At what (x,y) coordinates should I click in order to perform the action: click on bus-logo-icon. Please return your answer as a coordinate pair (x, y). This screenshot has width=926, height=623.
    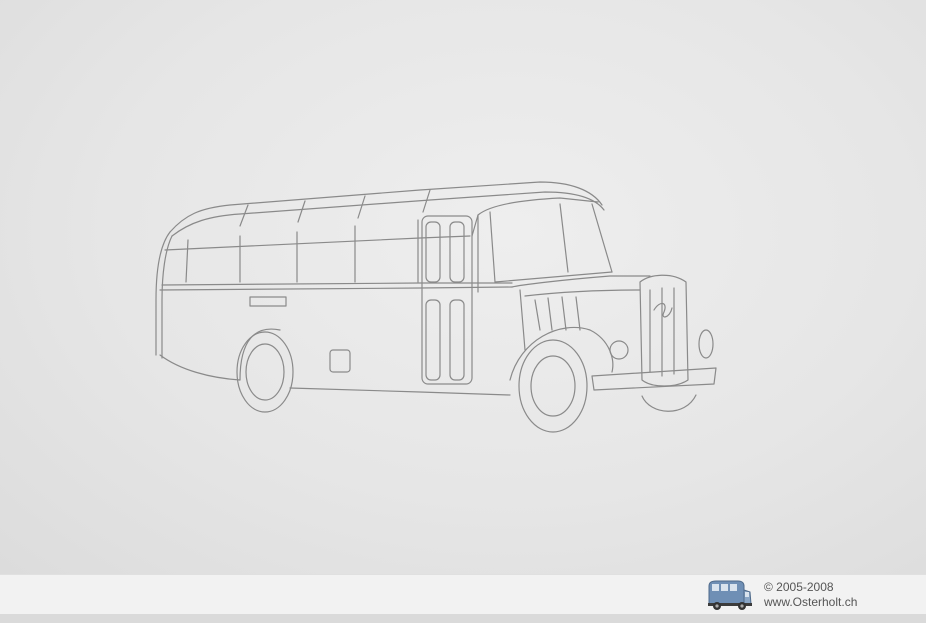
    Looking at the image, I should click on (730, 595).